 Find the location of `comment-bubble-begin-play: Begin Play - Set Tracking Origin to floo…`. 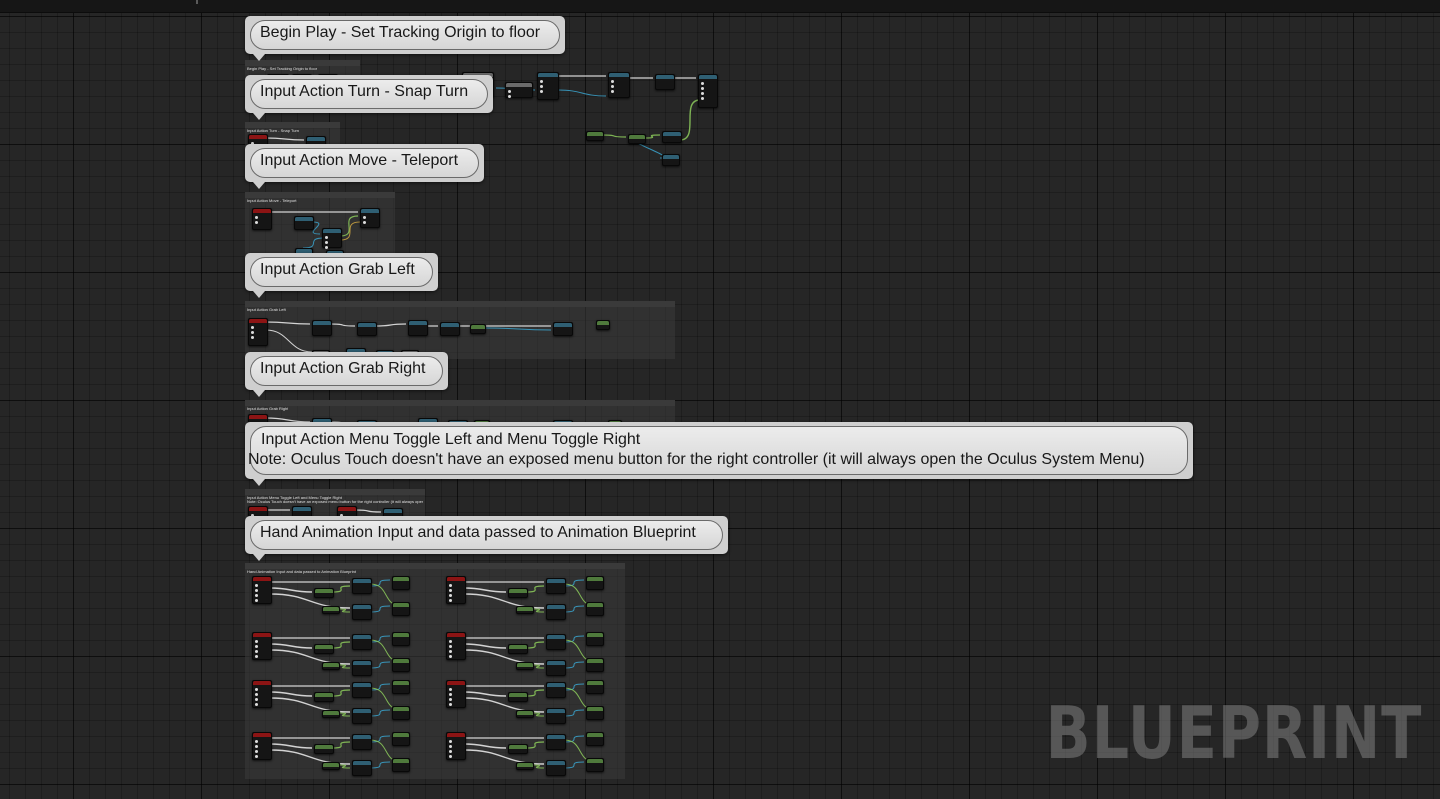

comment-bubble-begin-play: Begin Play - Set Tracking Origin to floo… is located at coordinates (405, 38).